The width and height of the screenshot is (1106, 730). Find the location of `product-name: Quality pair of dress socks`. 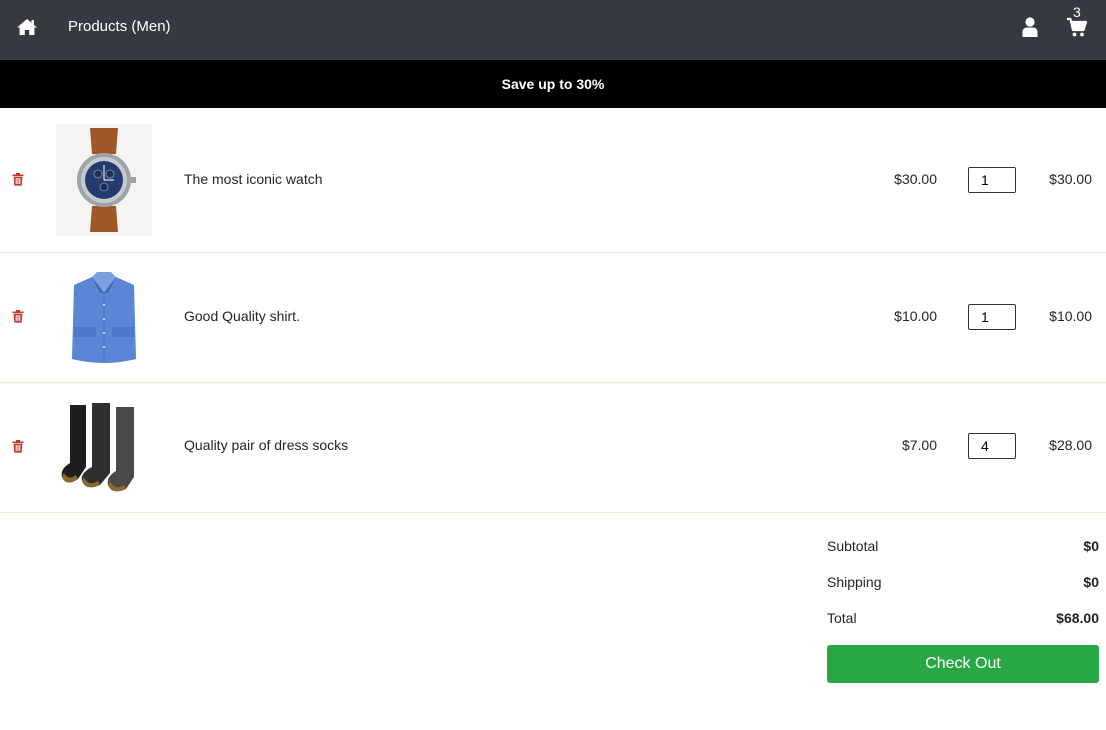

product-name: Quality pair of dress socks is located at coordinates (266, 445).